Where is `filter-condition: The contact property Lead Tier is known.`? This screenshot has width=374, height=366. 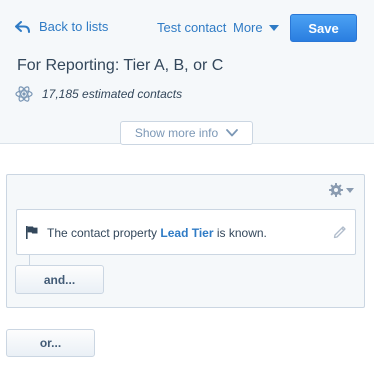 filter-condition: The contact property Lead Tier is known. is located at coordinates (186, 232).